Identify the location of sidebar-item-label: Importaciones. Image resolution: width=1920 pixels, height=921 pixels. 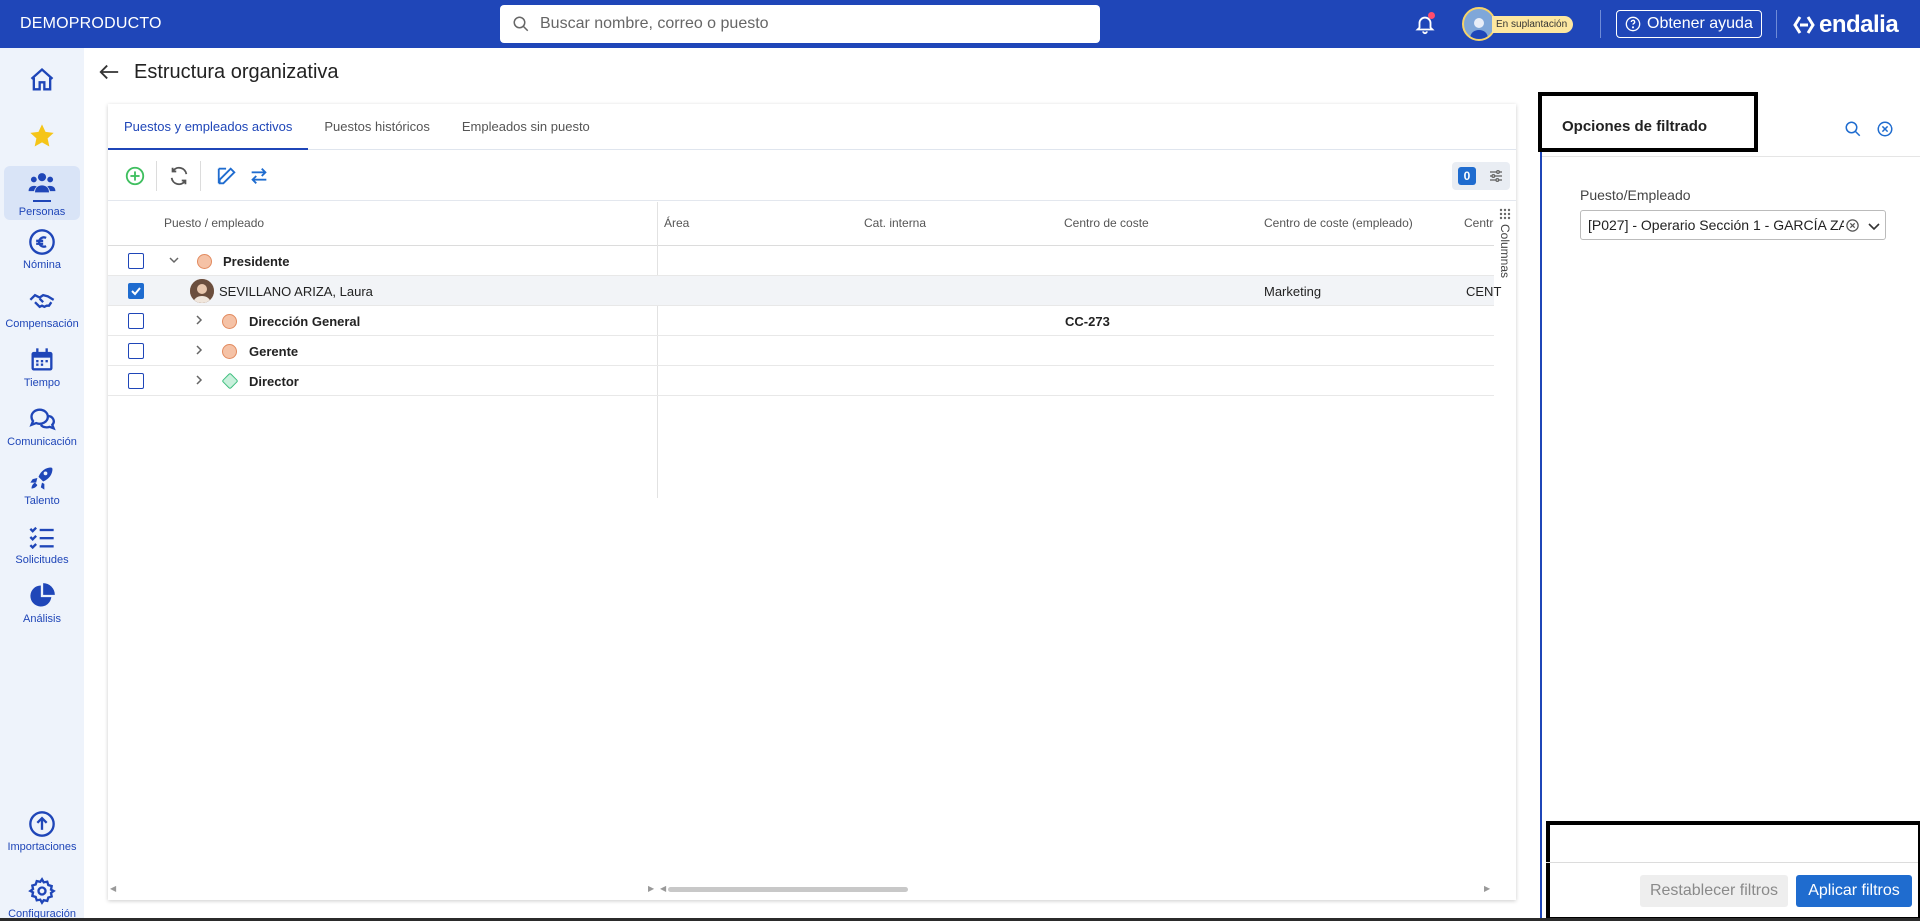
(42, 846).